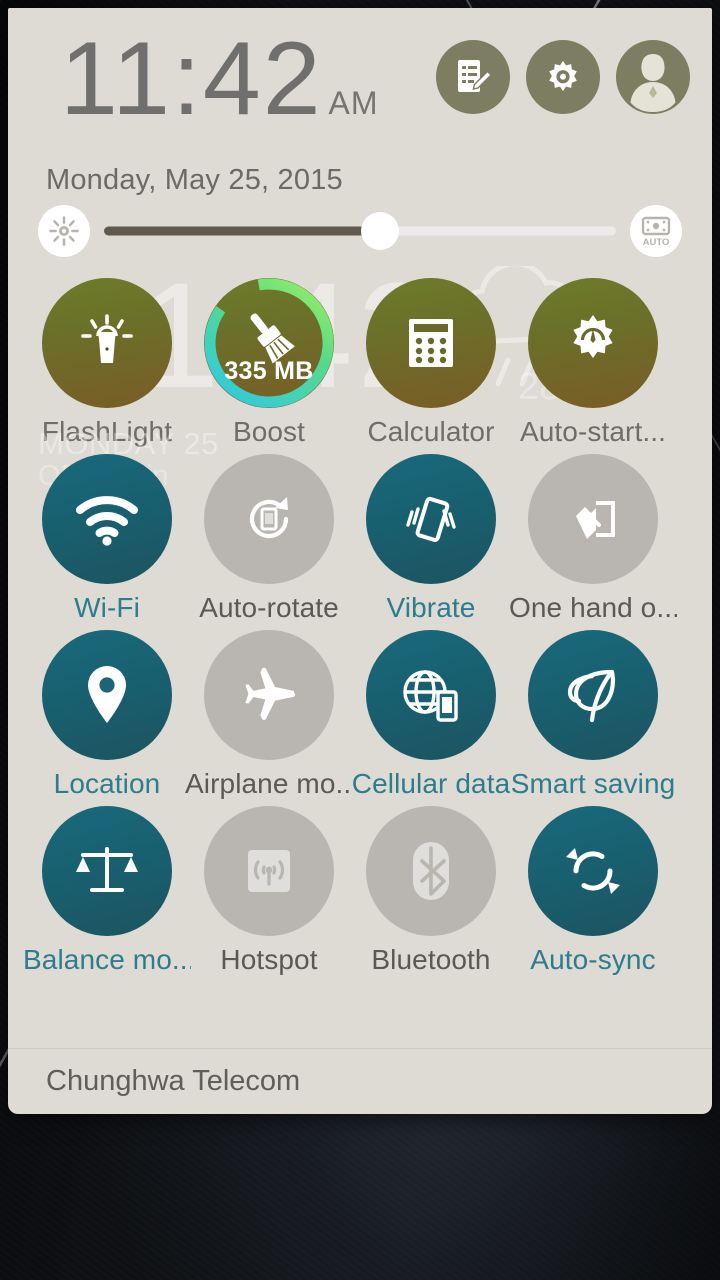 Image resolution: width=720 pixels, height=1280 pixels. What do you see at coordinates (107, 431) in the screenshot?
I see `tile-label: FlashLight` at bounding box center [107, 431].